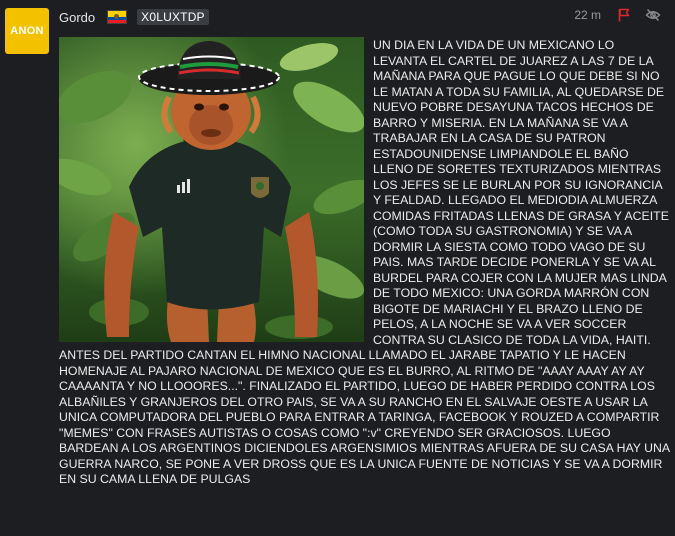 This screenshot has height=536, width=675. I want to click on username: Gordo, so click(77, 17).